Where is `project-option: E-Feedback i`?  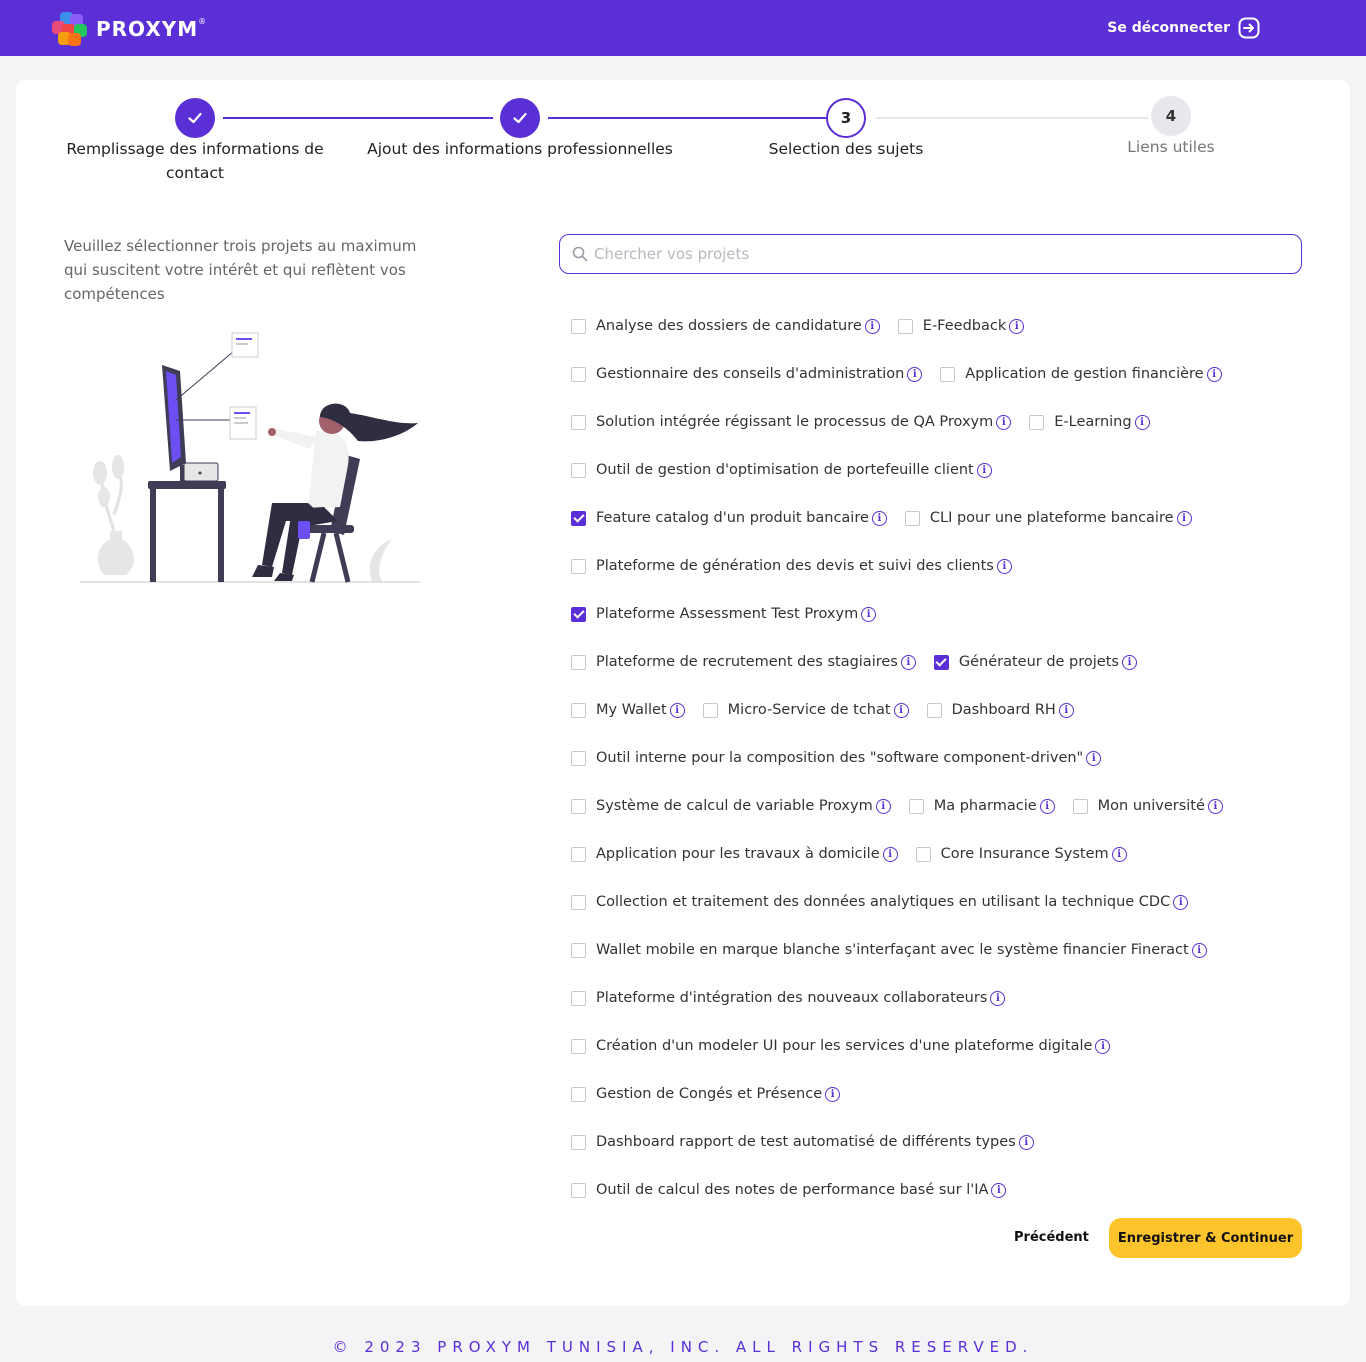
project-option: E-Feedback i is located at coordinates (961, 326).